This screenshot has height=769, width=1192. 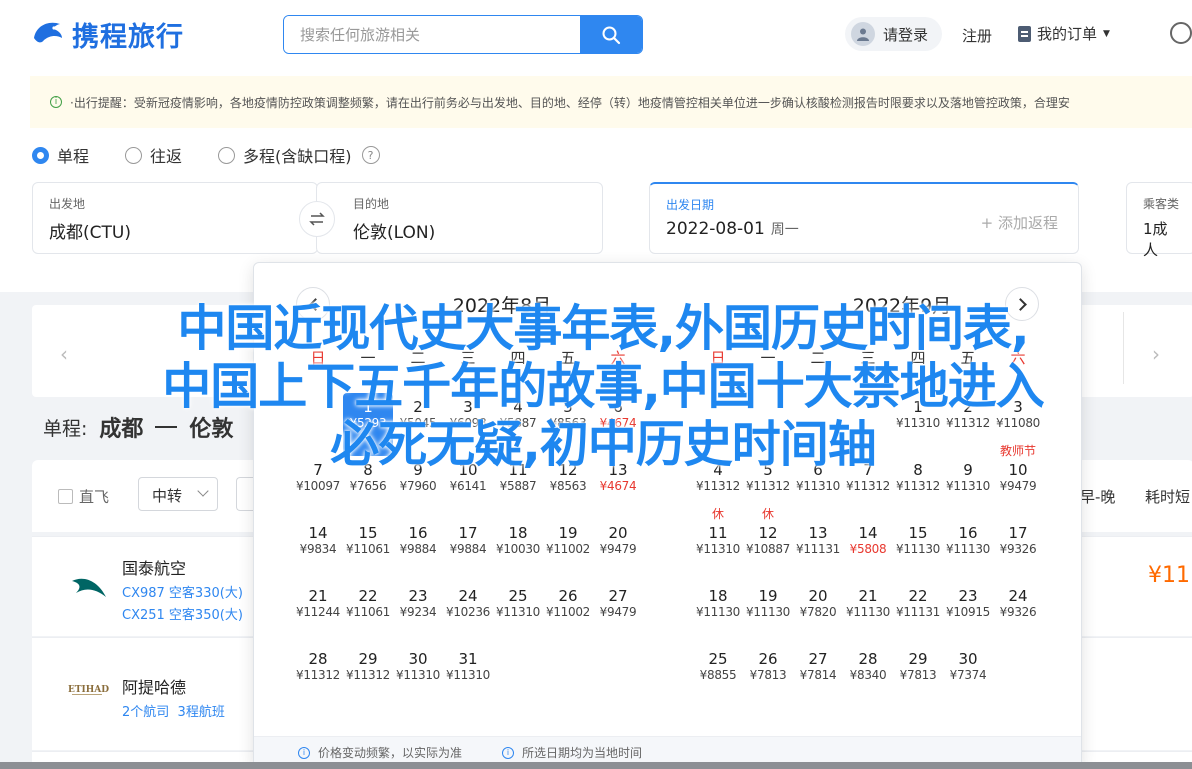 I want to click on calendar-day: 29 ¥7813, so click(x=918, y=676).